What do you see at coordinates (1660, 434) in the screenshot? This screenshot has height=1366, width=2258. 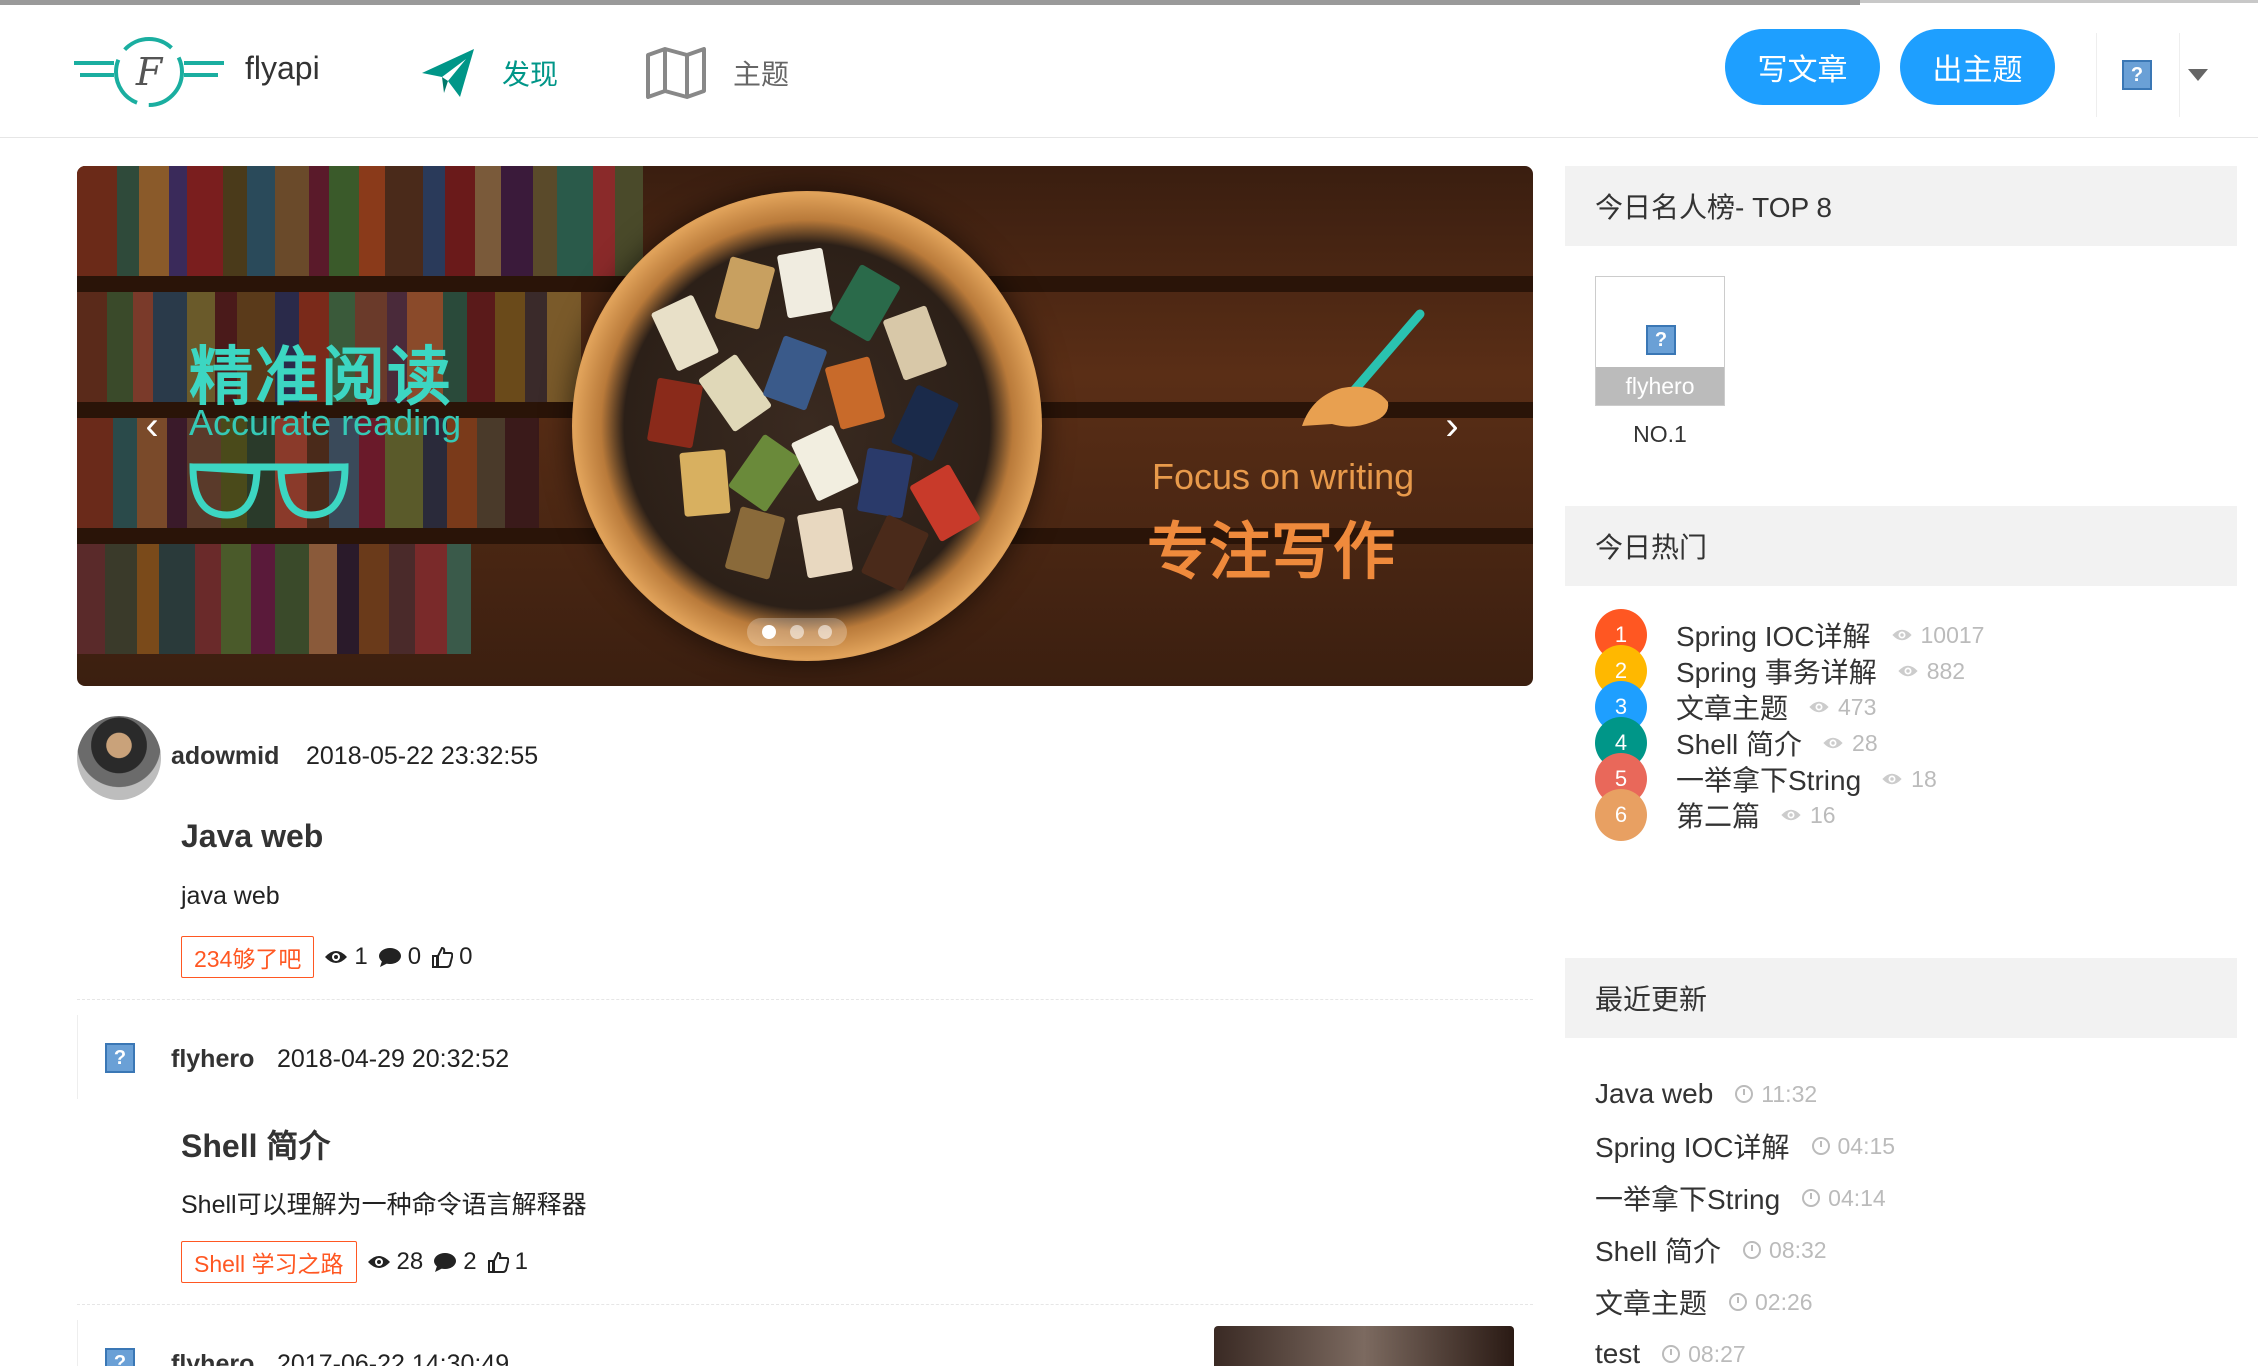 I see `top-user-rank: NO.1` at bounding box center [1660, 434].